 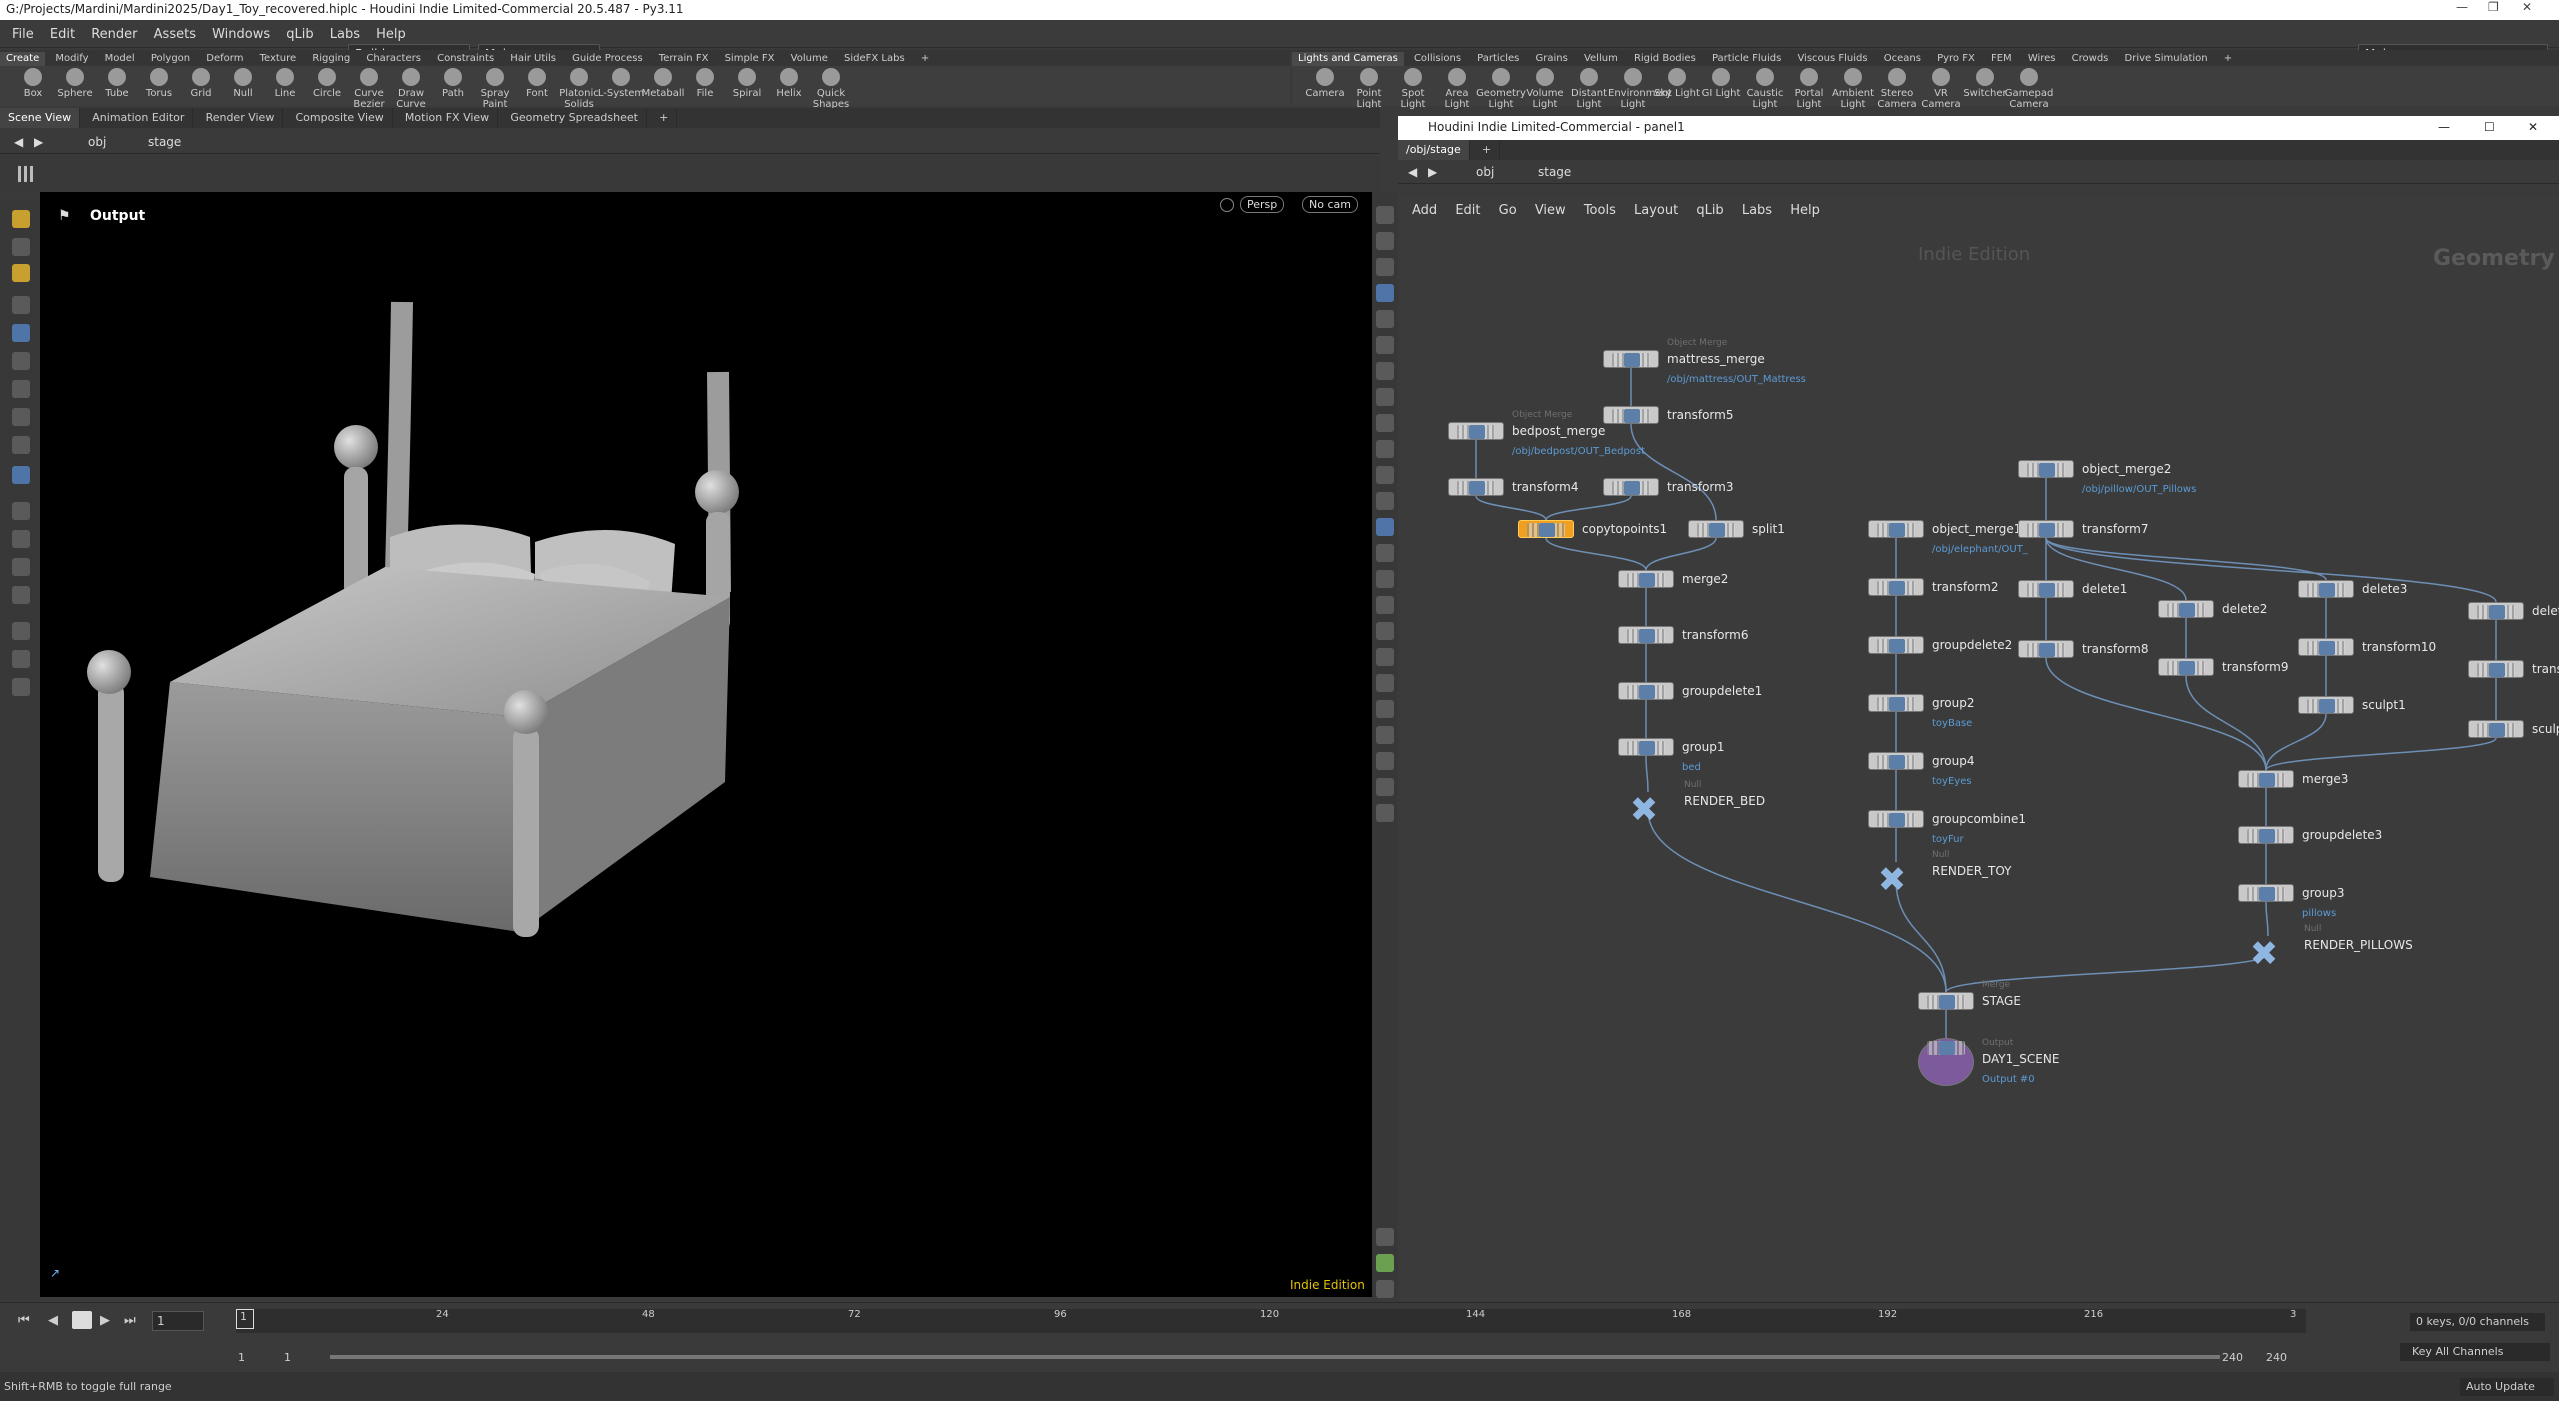 I want to click on play-icon: ▶, so click(x=105, y=1320).